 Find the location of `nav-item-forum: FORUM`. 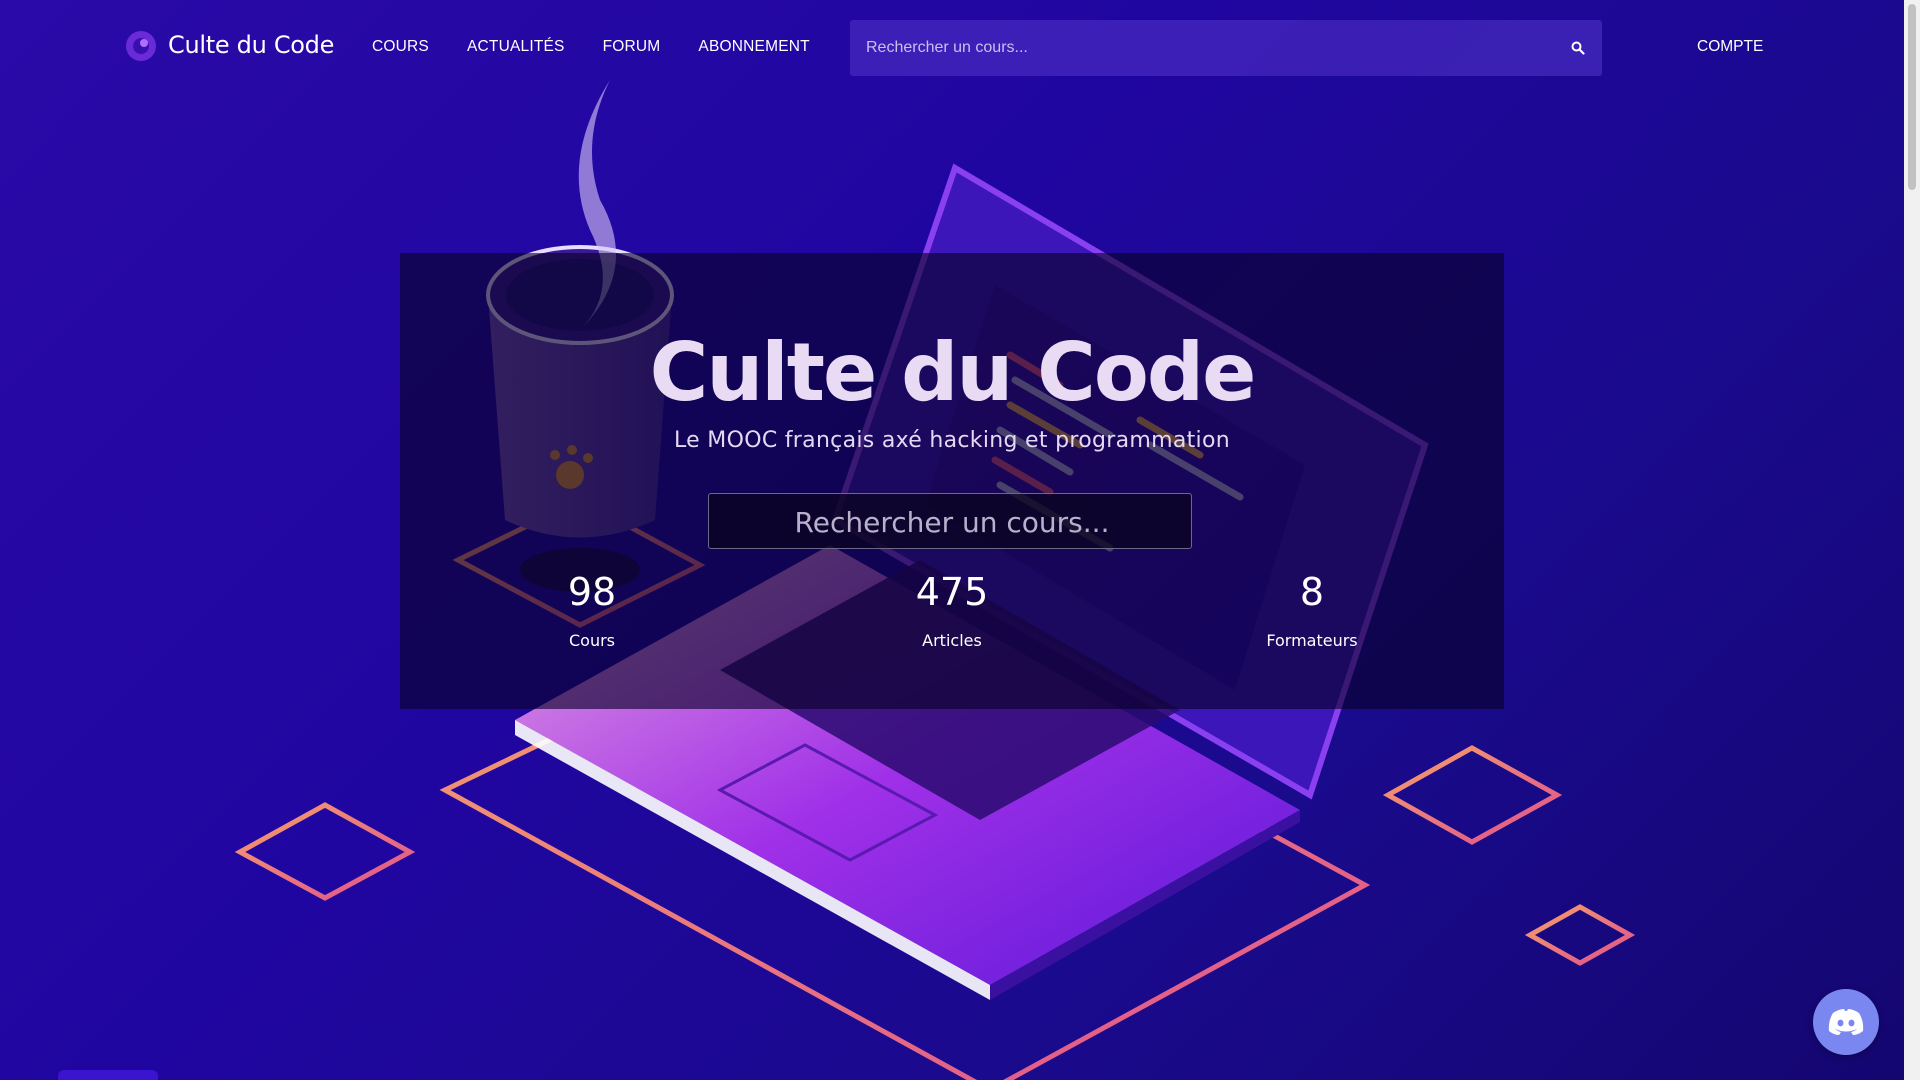

nav-item-forum: FORUM is located at coordinates (632, 47).